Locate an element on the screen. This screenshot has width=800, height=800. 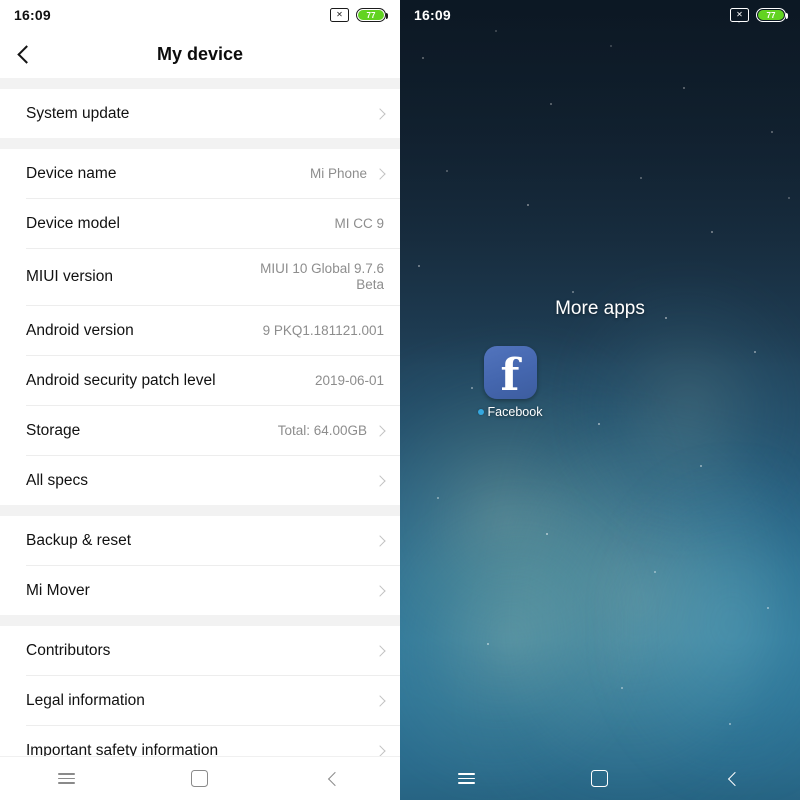
facebook-icon-glyph: f is located at coordinates (510, 374).